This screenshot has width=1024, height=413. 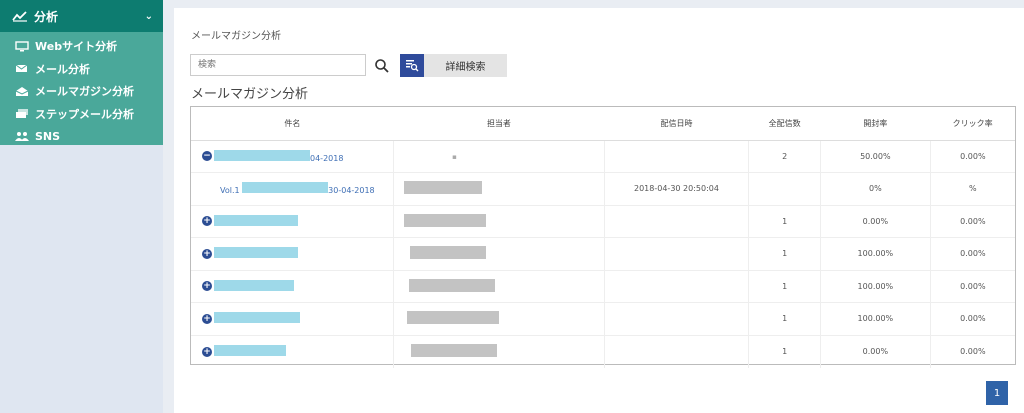 I want to click on breadcrumb: メールマガジン分析, so click(x=236, y=36).